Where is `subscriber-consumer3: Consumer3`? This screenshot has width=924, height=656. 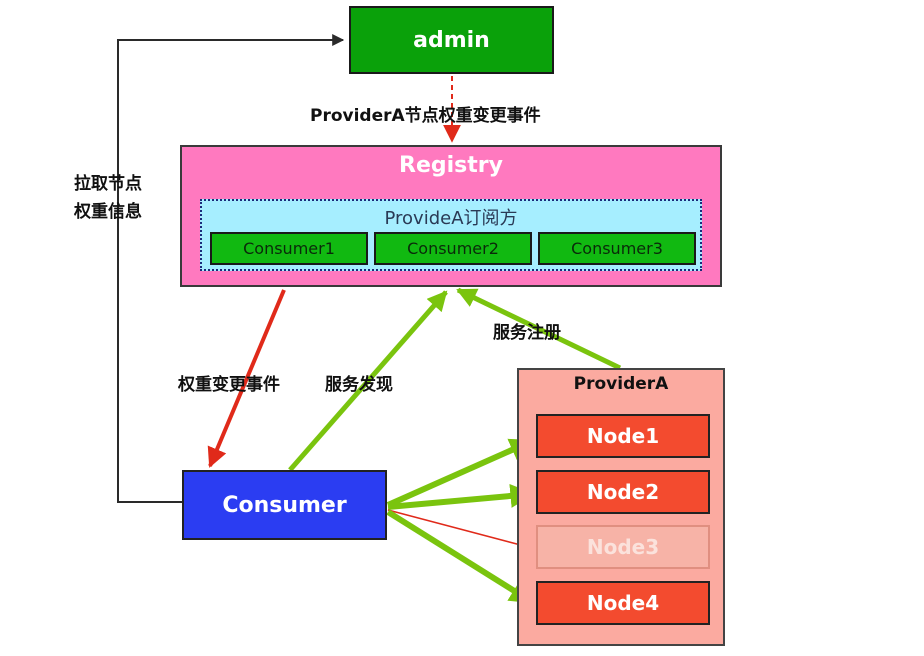
subscriber-consumer3: Consumer3 is located at coordinates (617, 248).